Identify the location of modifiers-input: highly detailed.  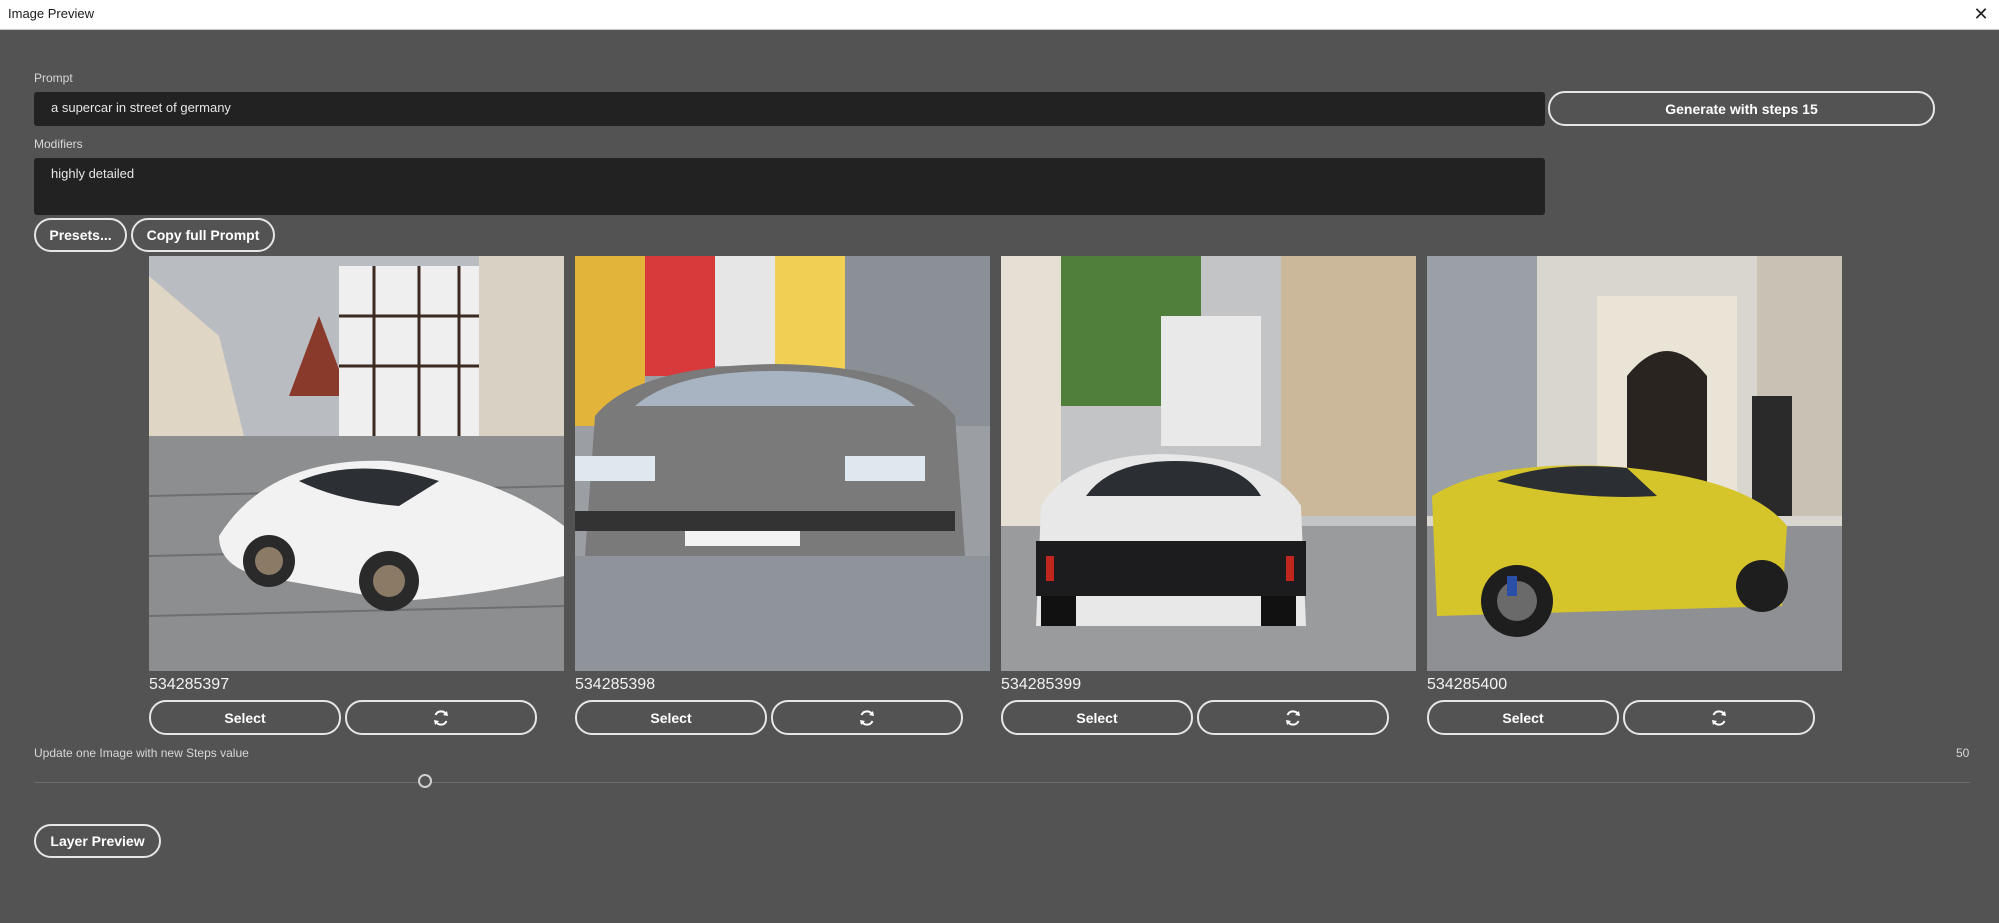
(789, 186).